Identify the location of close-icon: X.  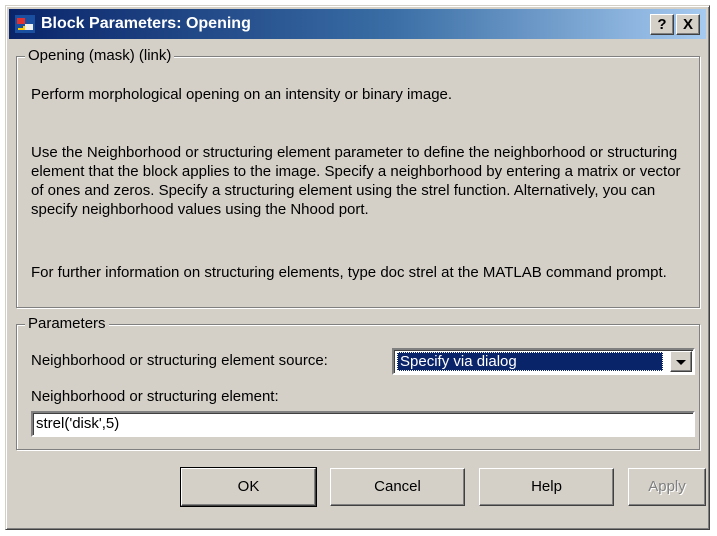
(687, 24).